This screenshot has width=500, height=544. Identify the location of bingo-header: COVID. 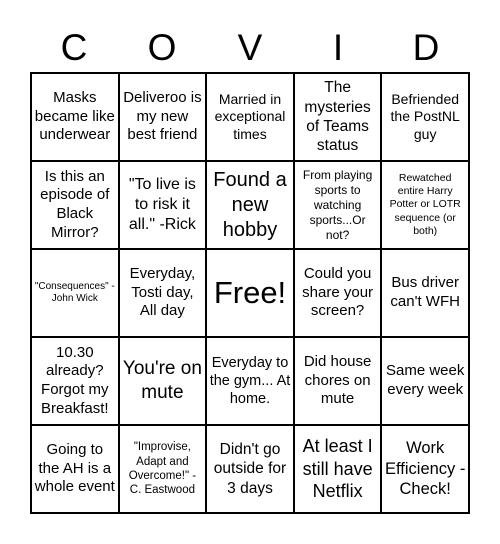
(250, 48).